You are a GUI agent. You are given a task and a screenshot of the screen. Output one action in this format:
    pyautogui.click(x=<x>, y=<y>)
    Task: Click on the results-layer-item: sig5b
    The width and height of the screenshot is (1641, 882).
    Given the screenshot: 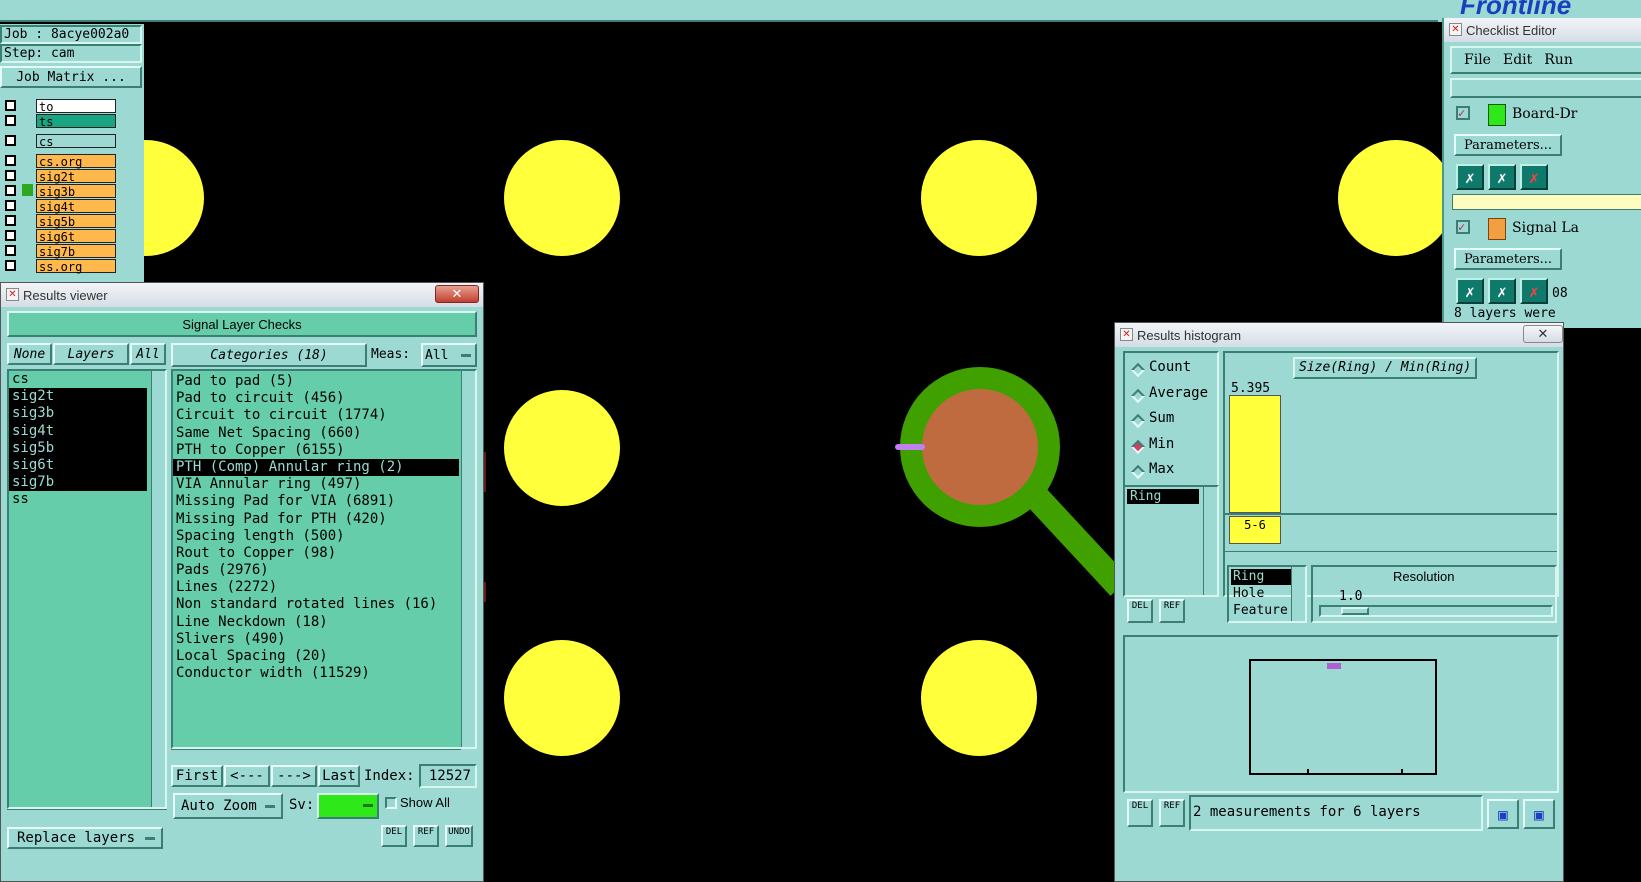 What is the action you would take?
    pyautogui.click(x=78, y=448)
    